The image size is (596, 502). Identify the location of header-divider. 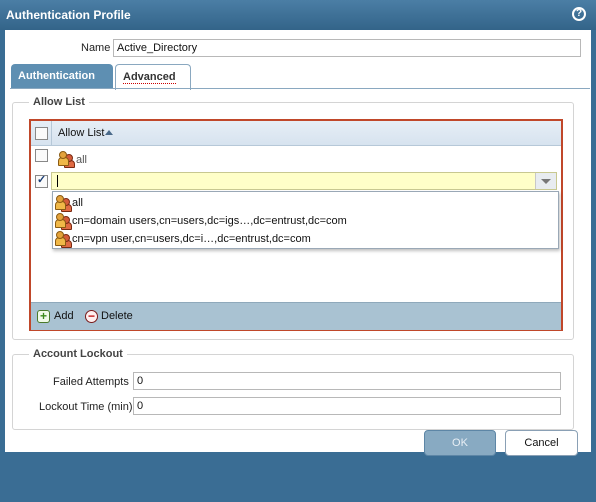
(51, 133).